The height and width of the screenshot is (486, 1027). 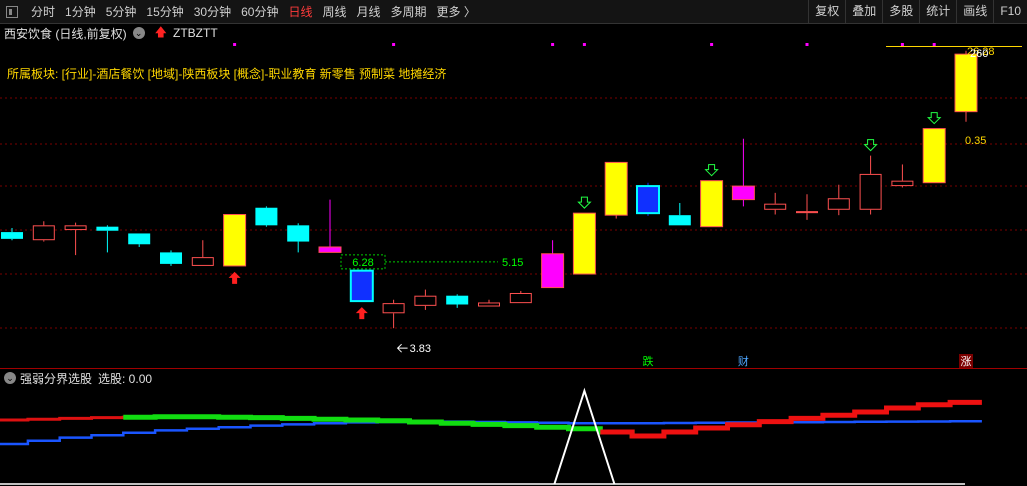 What do you see at coordinates (195, 33) in the screenshot?
I see `formula-name: ZTBZTT` at bounding box center [195, 33].